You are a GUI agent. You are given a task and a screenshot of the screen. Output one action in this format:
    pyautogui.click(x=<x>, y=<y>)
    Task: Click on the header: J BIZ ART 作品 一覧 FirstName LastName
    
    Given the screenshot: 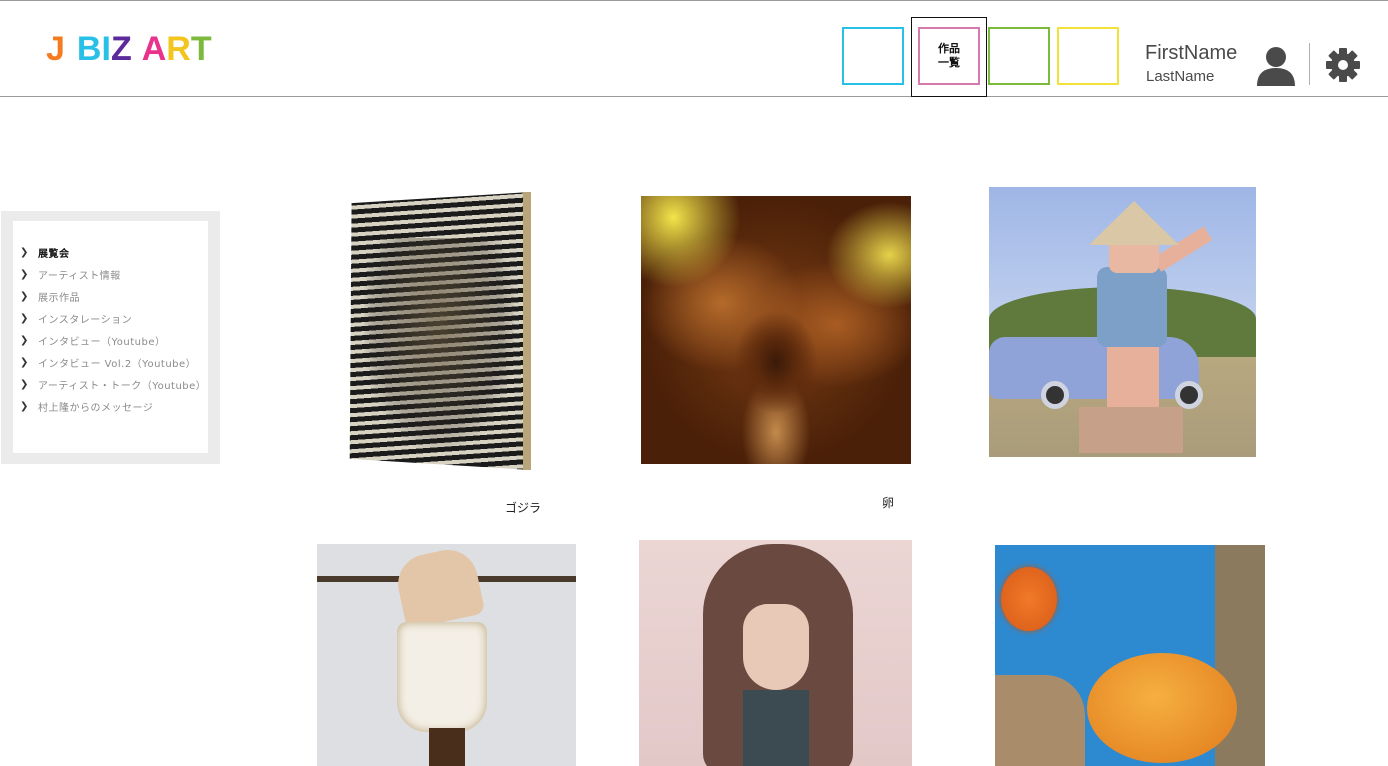 What is the action you would take?
    pyautogui.click(x=694, y=49)
    